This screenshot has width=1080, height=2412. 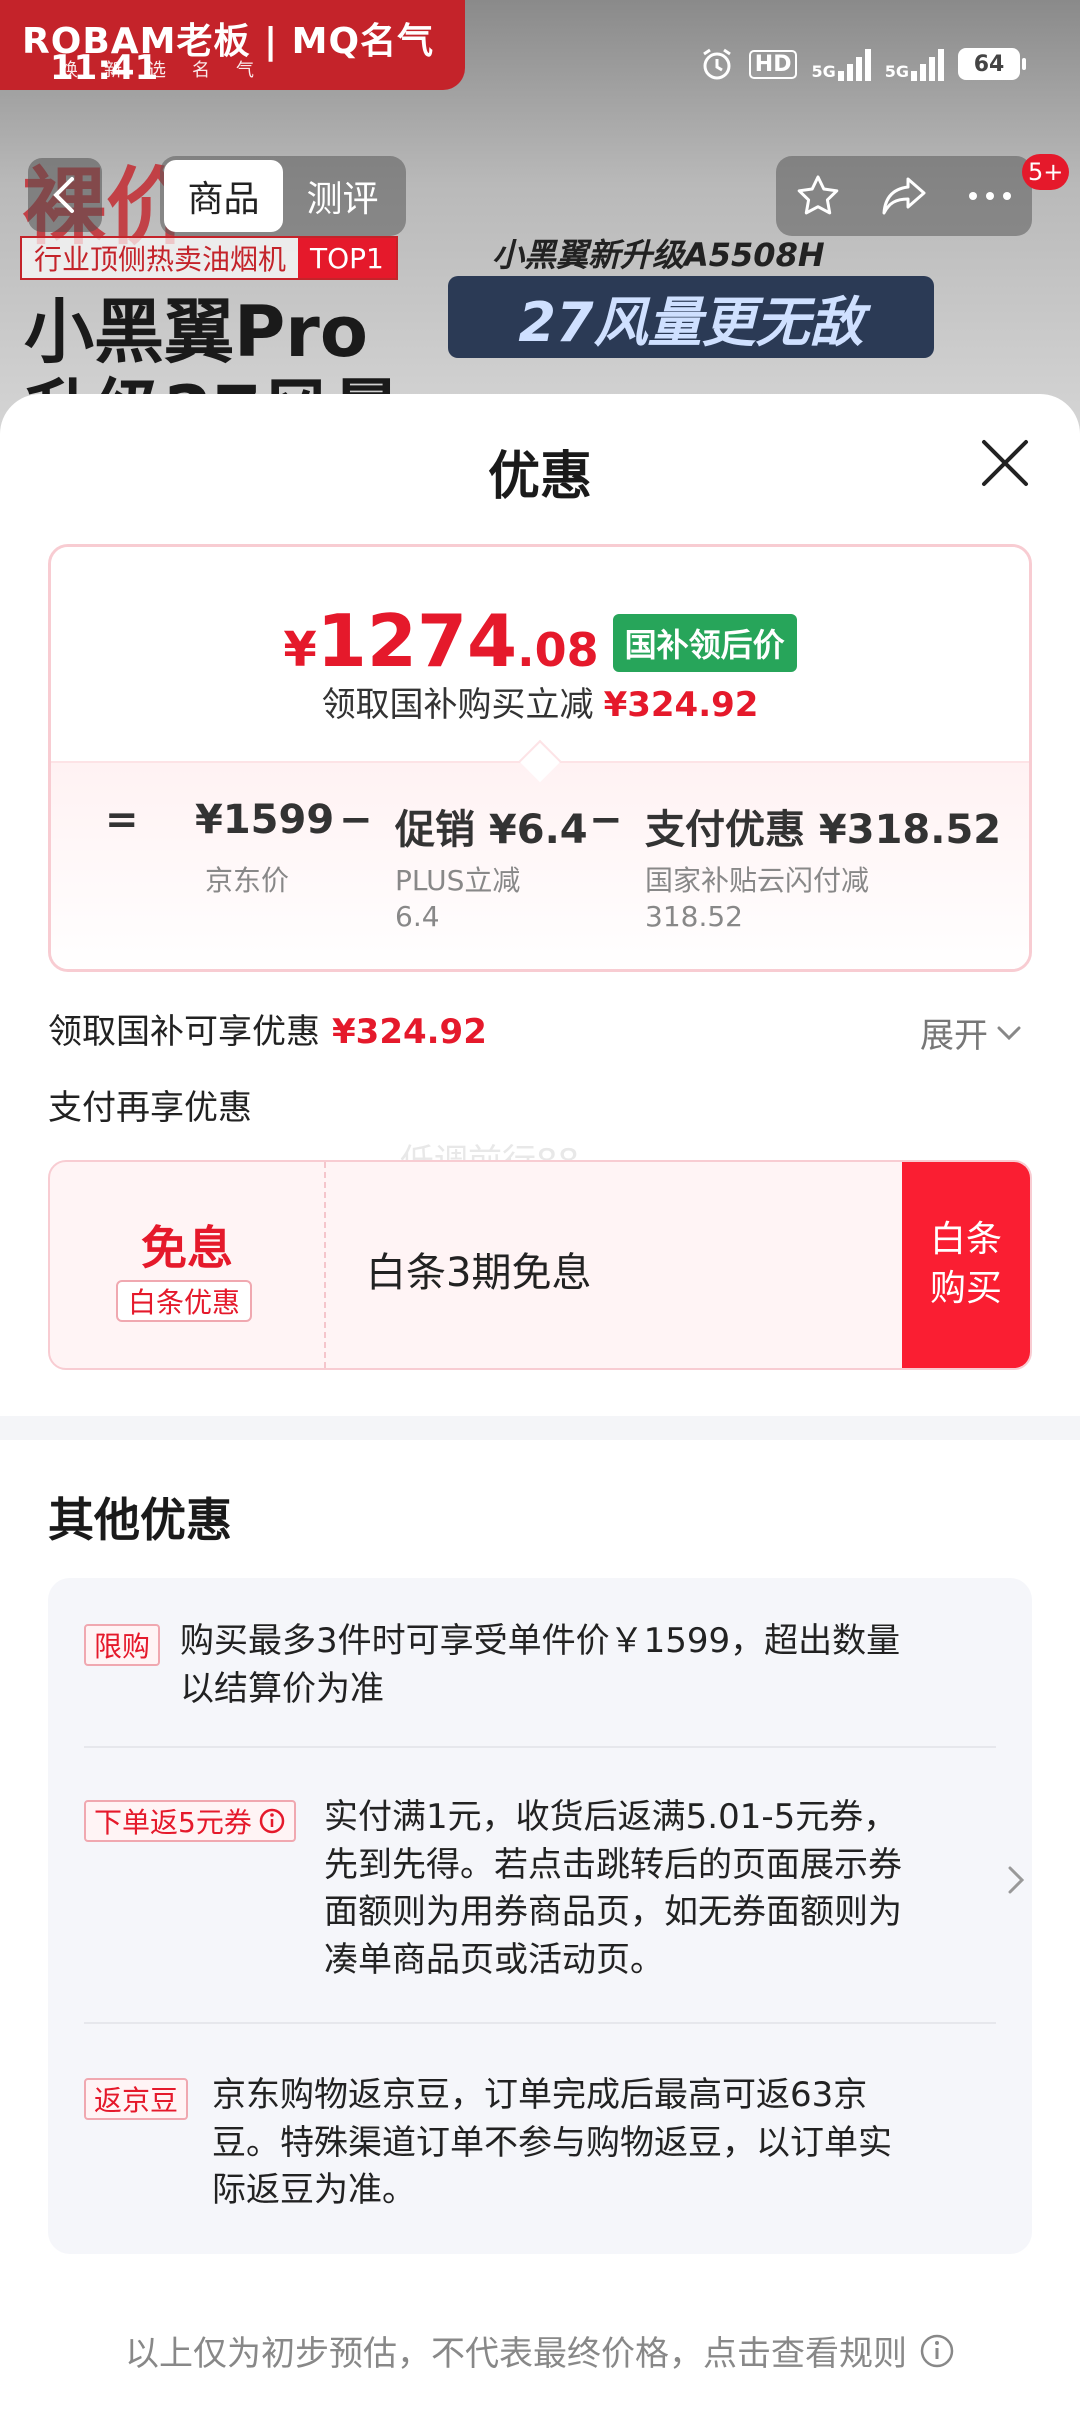 I want to click on battery-icon: 64, so click(x=992, y=64).